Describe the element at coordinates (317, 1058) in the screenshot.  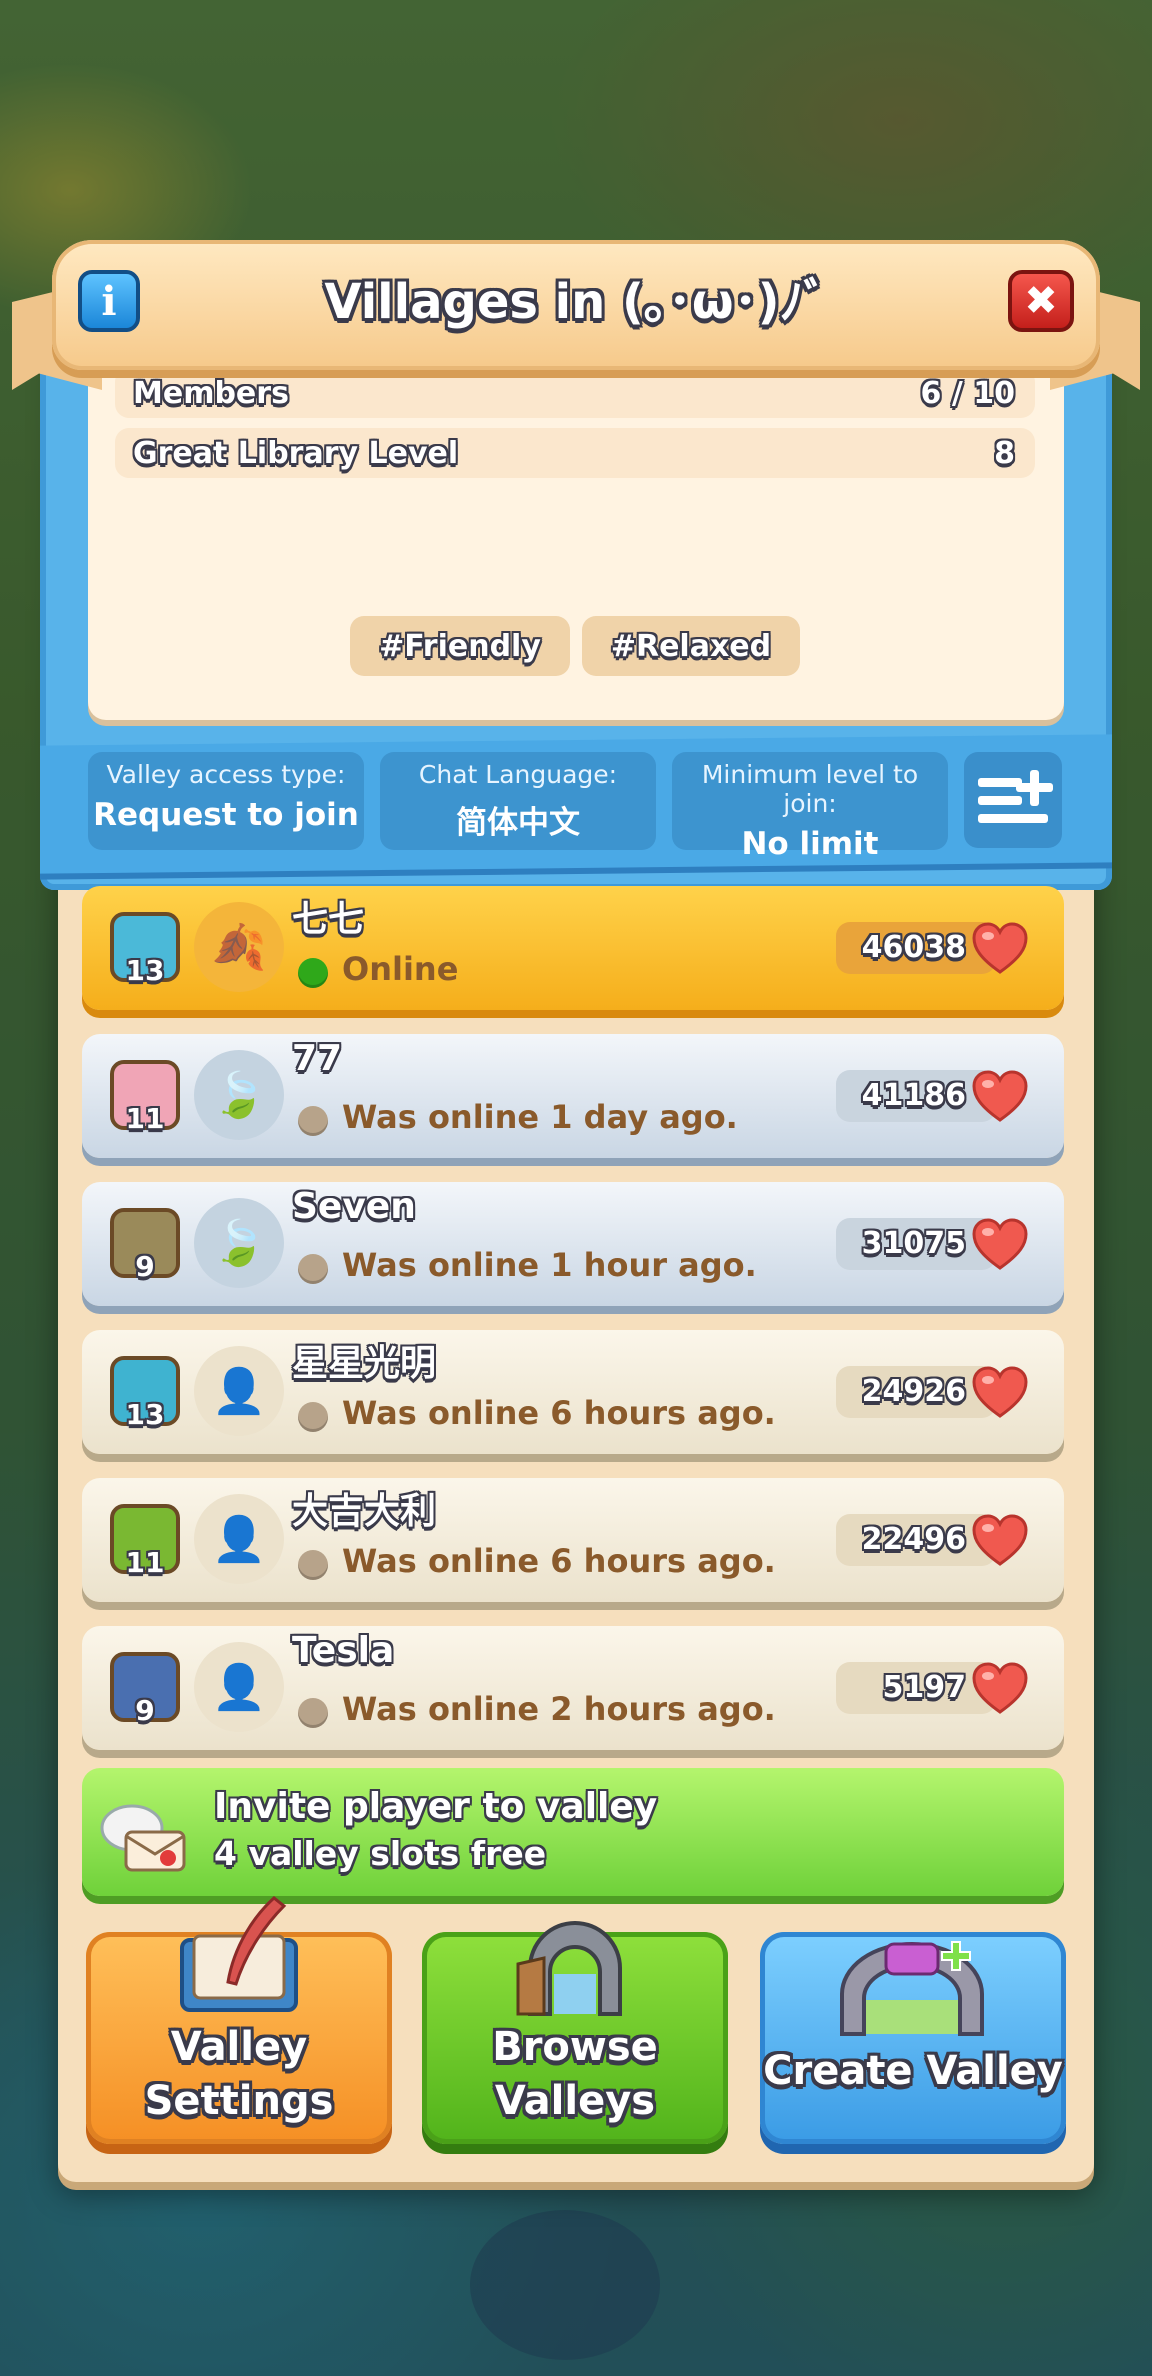
I see `member-name: 77` at that location.